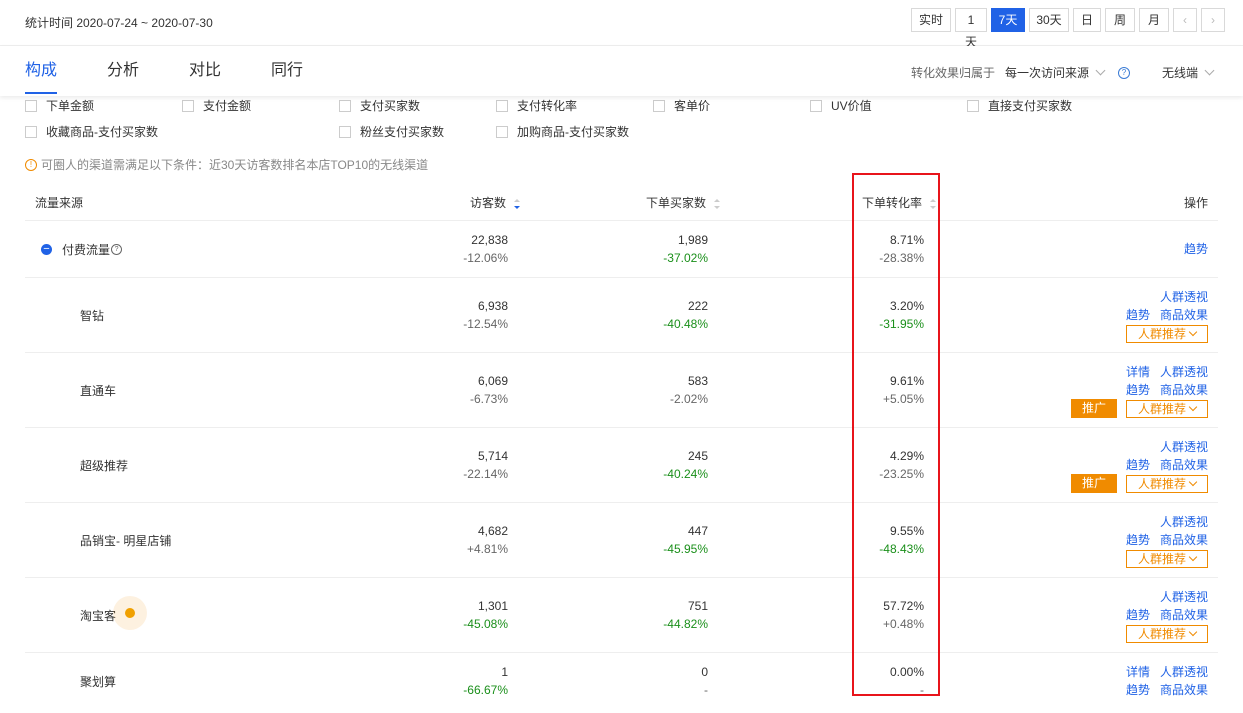  I want to click on tab-peers: 同行, so click(287, 71).